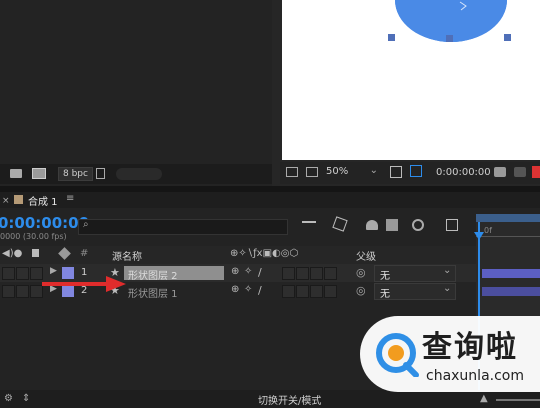  Describe the element at coordinates (337, 171) in the screenshot. I see `zoom-value: 50%` at that location.